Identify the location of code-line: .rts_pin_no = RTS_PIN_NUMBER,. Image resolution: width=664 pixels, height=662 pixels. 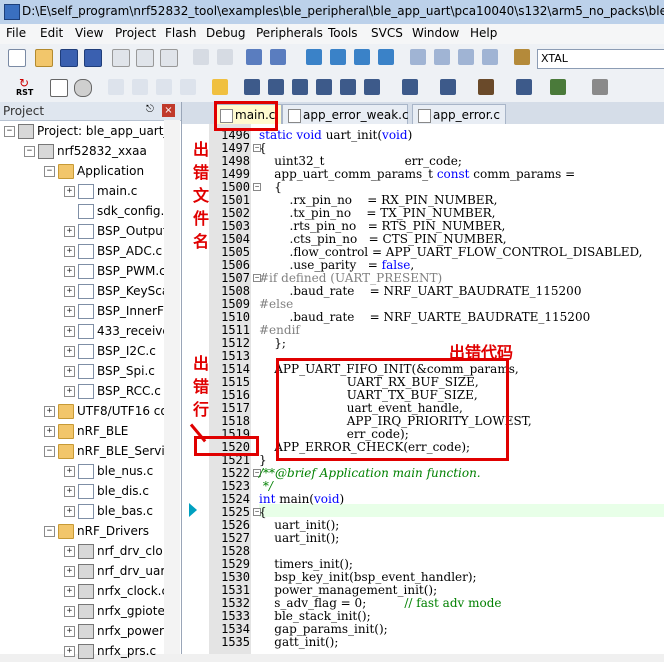
(382, 226).